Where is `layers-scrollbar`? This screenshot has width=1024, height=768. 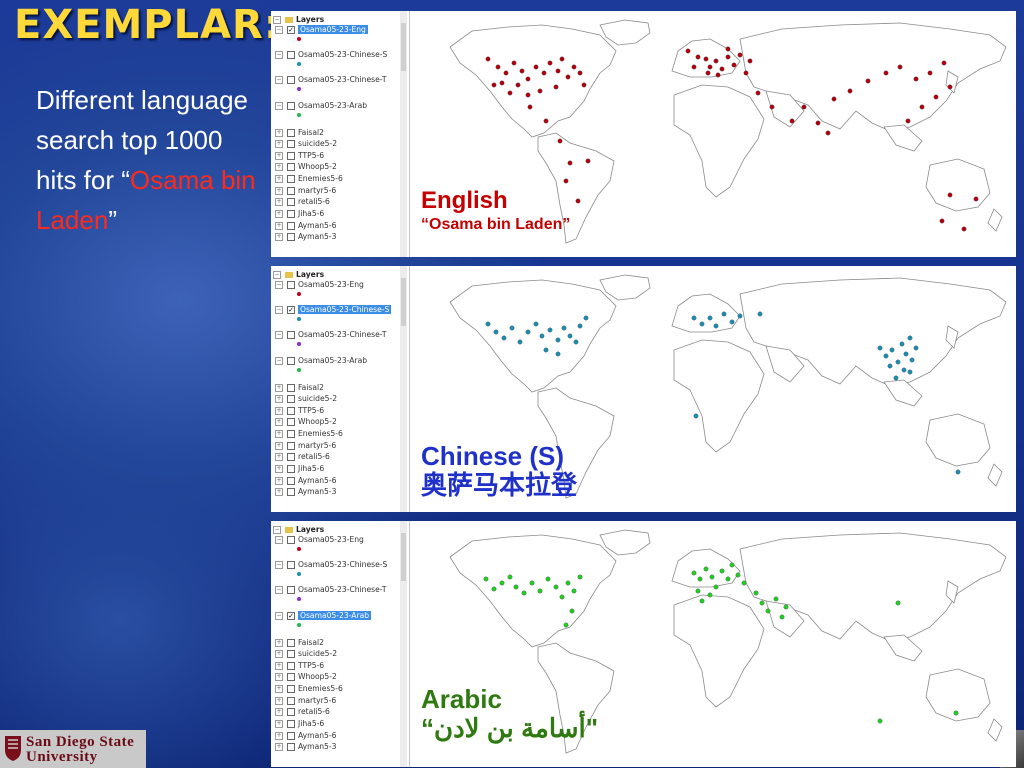 layers-scrollbar is located at coordinates (403, 644).